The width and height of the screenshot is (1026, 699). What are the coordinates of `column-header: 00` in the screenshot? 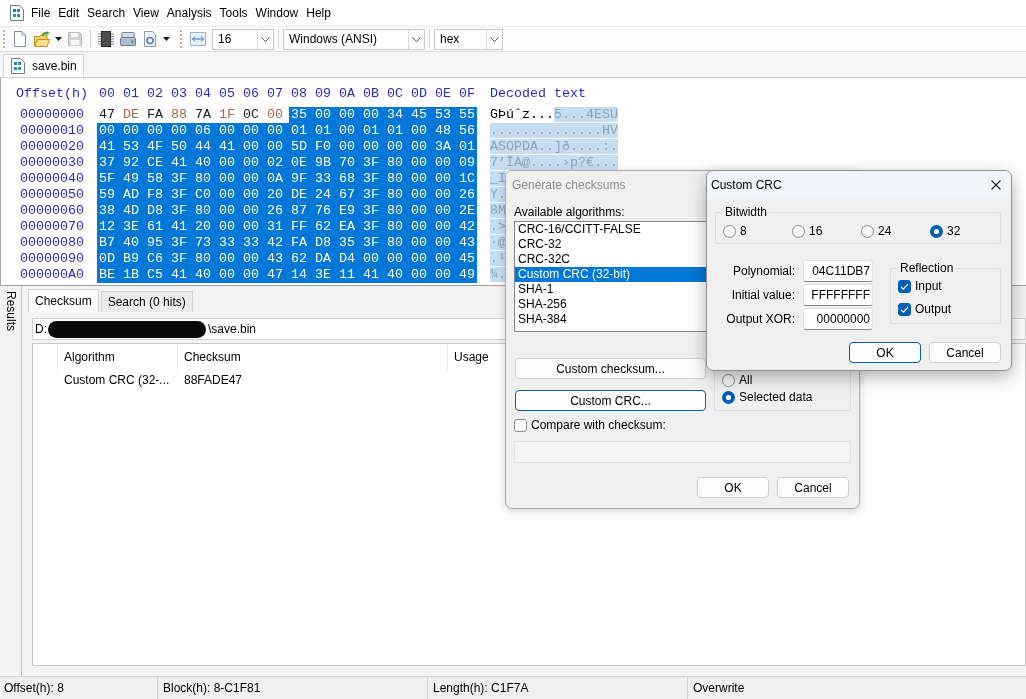 It's located at (107, 93).